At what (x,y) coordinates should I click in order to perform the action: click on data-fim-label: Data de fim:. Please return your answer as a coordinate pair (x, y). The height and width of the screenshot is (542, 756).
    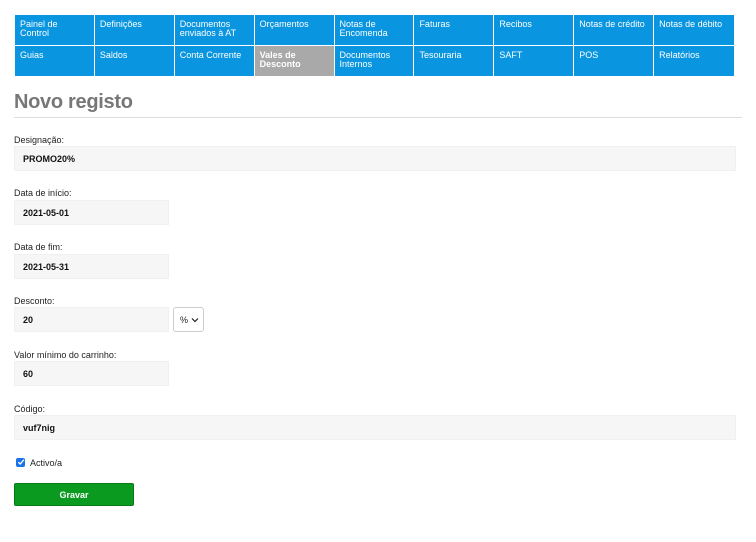
    Looking at the image, I should click on (38, 247).